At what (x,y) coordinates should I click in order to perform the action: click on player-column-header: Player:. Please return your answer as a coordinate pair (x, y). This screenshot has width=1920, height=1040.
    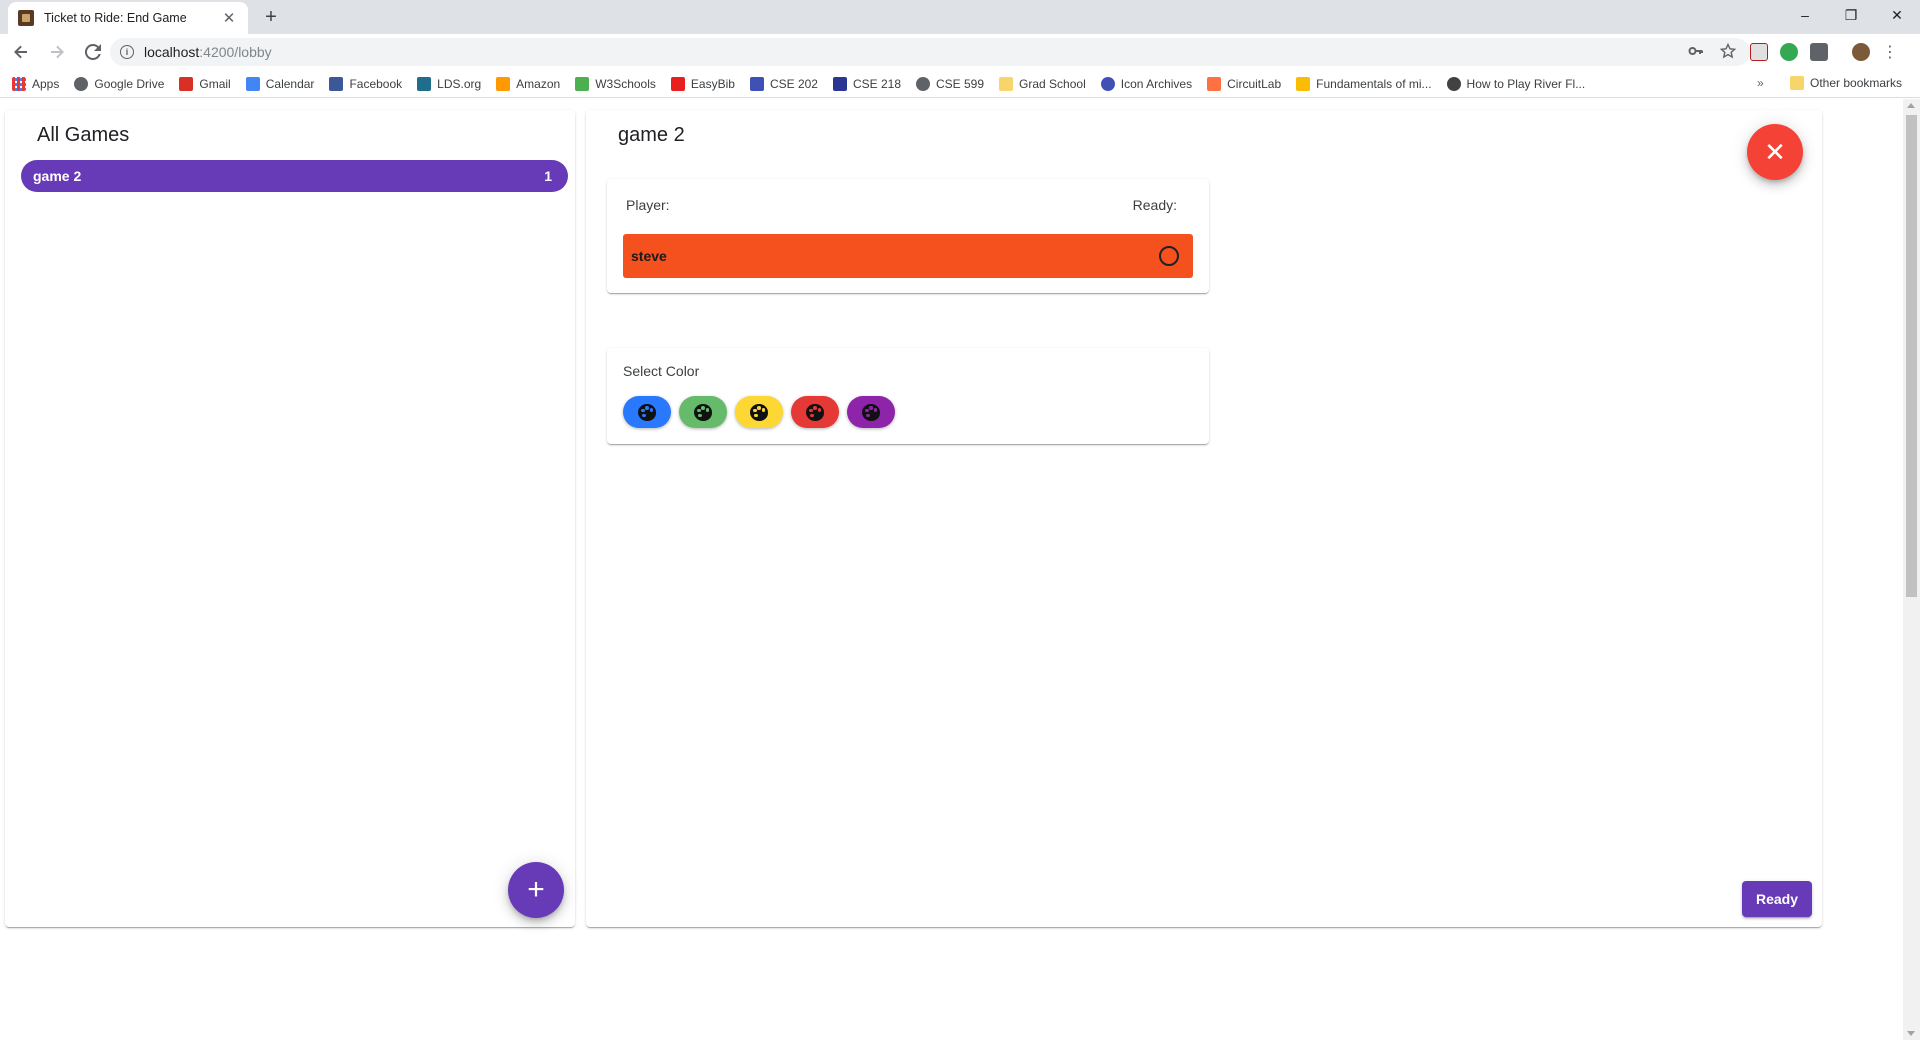
    Looking at the image, I should click on (648, 205).